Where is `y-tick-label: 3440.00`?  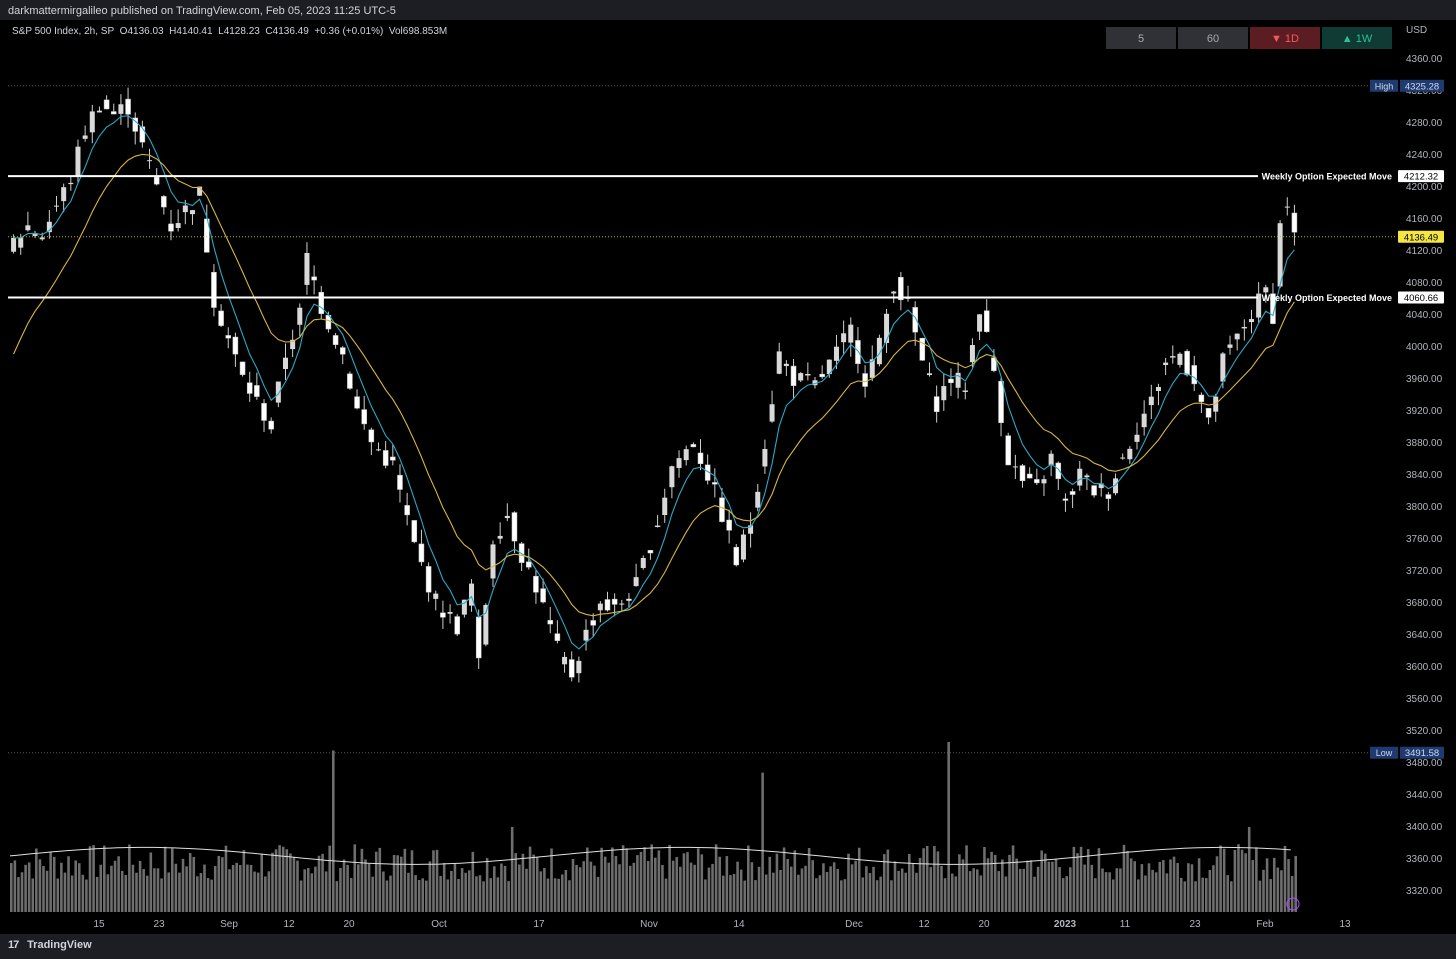
y-tick-label: 3440.00 is located at coordinates (1424, 795).